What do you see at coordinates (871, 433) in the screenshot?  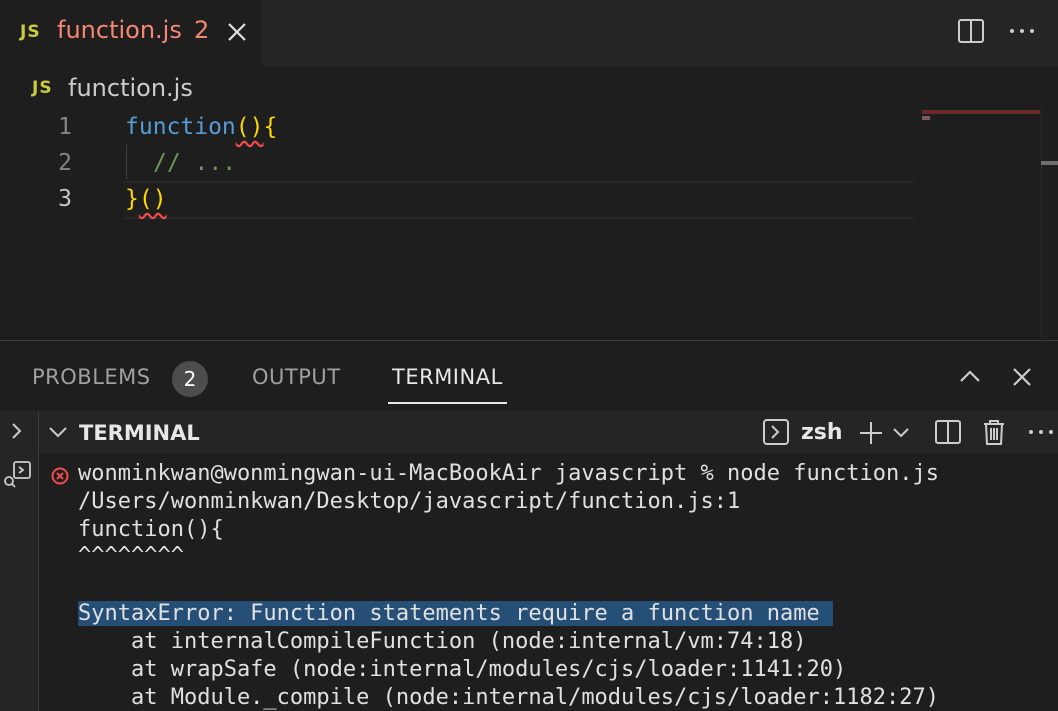 I see `new-terminal-icon` at bounding box center [871, 433].